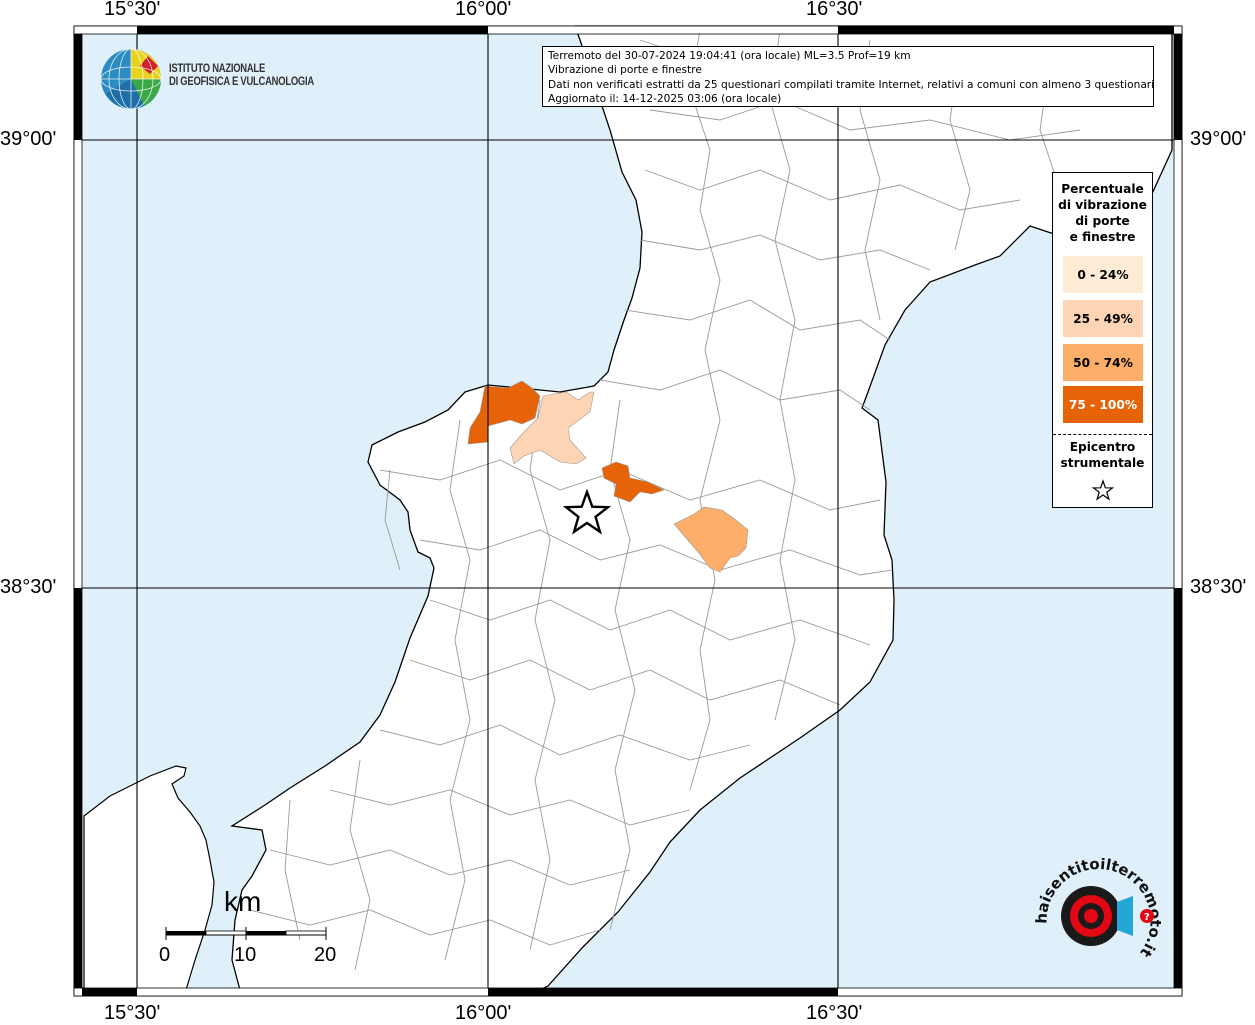 The image size is (1255, 1025). Describe the element at coordinates (1102, 237) in the screenshot. I see `legend-title-line4: e finestre` at that location.